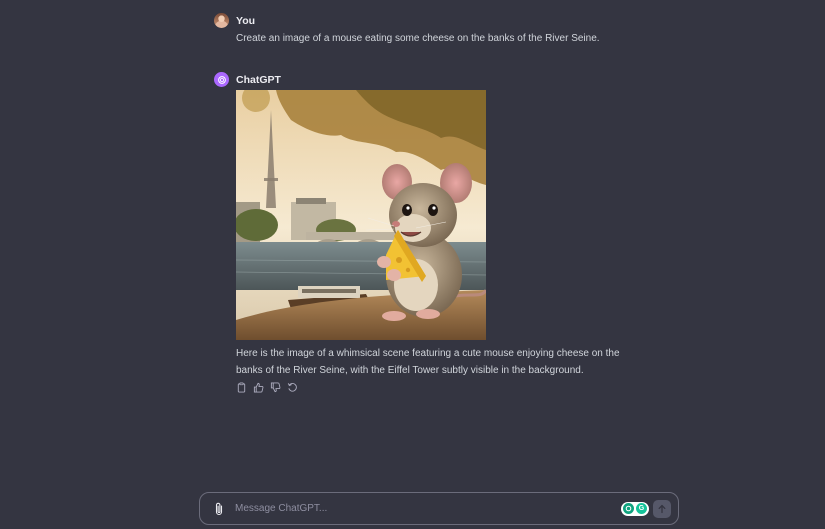  Describe the element at coordinates (407, 20) in the screenshot. I see `user-message-header: You` at that location.